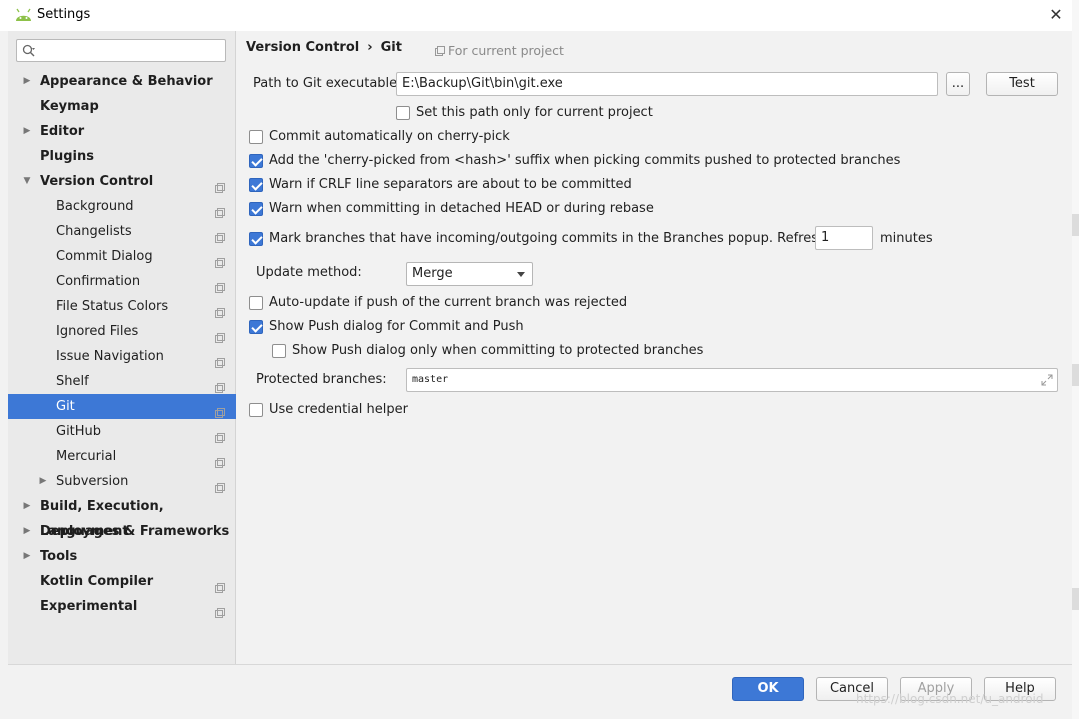  What do you see at coordinates (302, 47) in the screenshot?
I see `breadcrumb-parent: Version Control` at bounding box center [302, 47].